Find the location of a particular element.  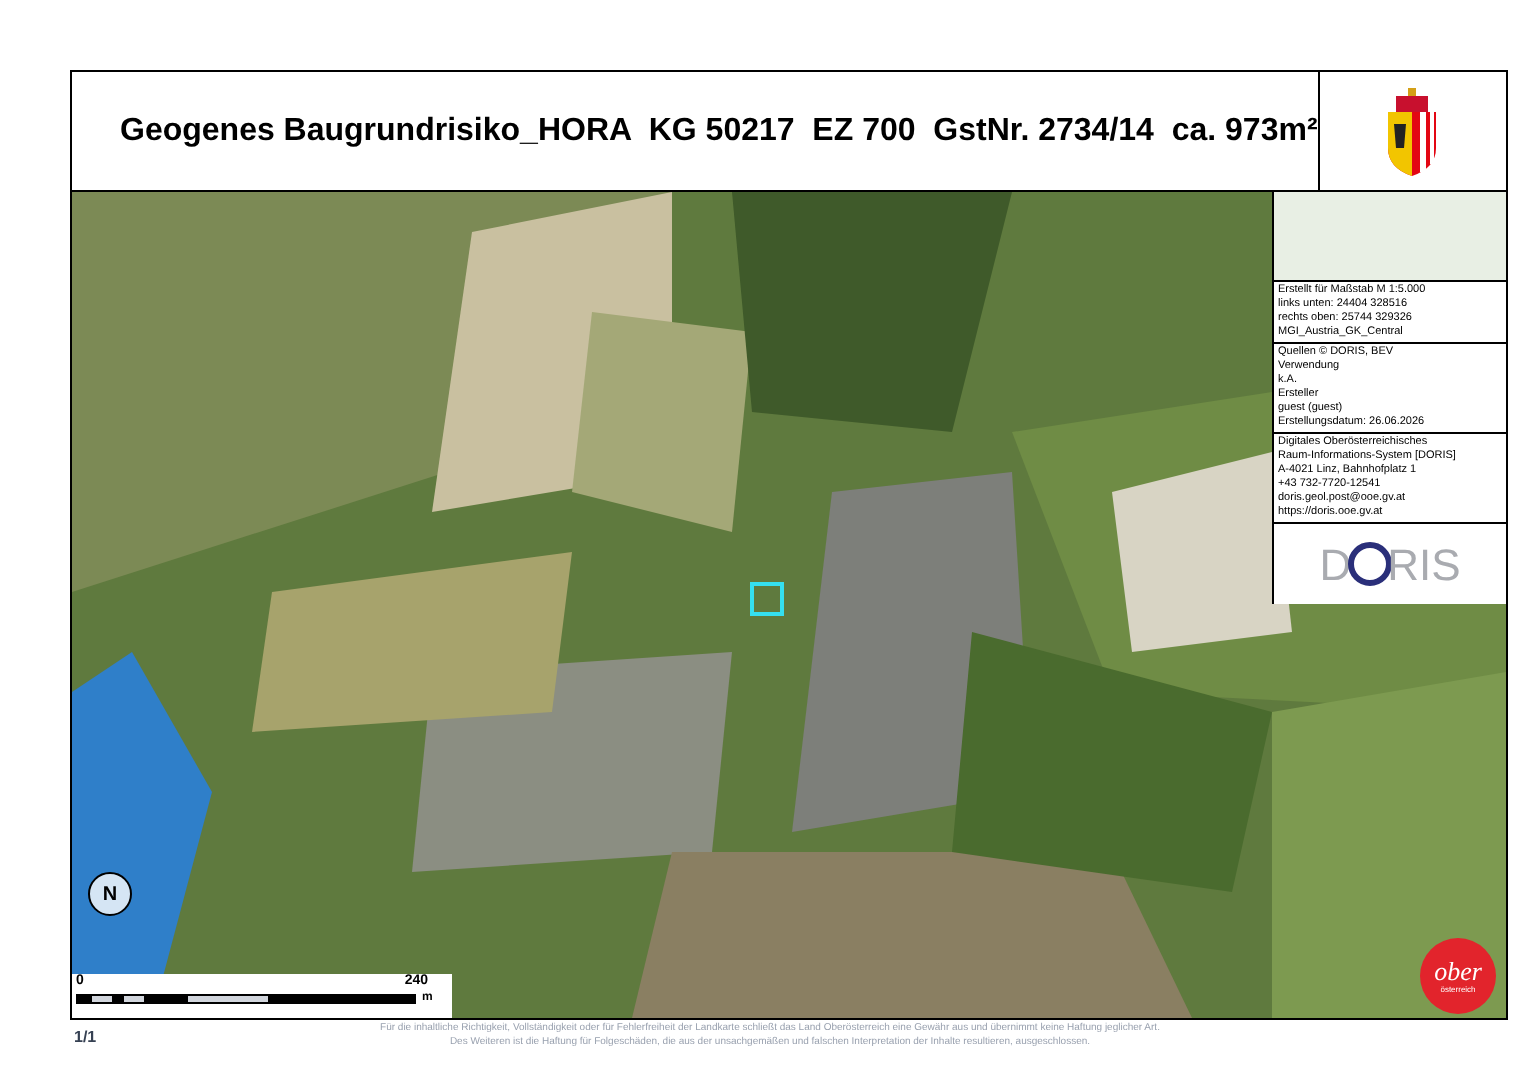

north-arrow: N is located at coordinates (110, 895).